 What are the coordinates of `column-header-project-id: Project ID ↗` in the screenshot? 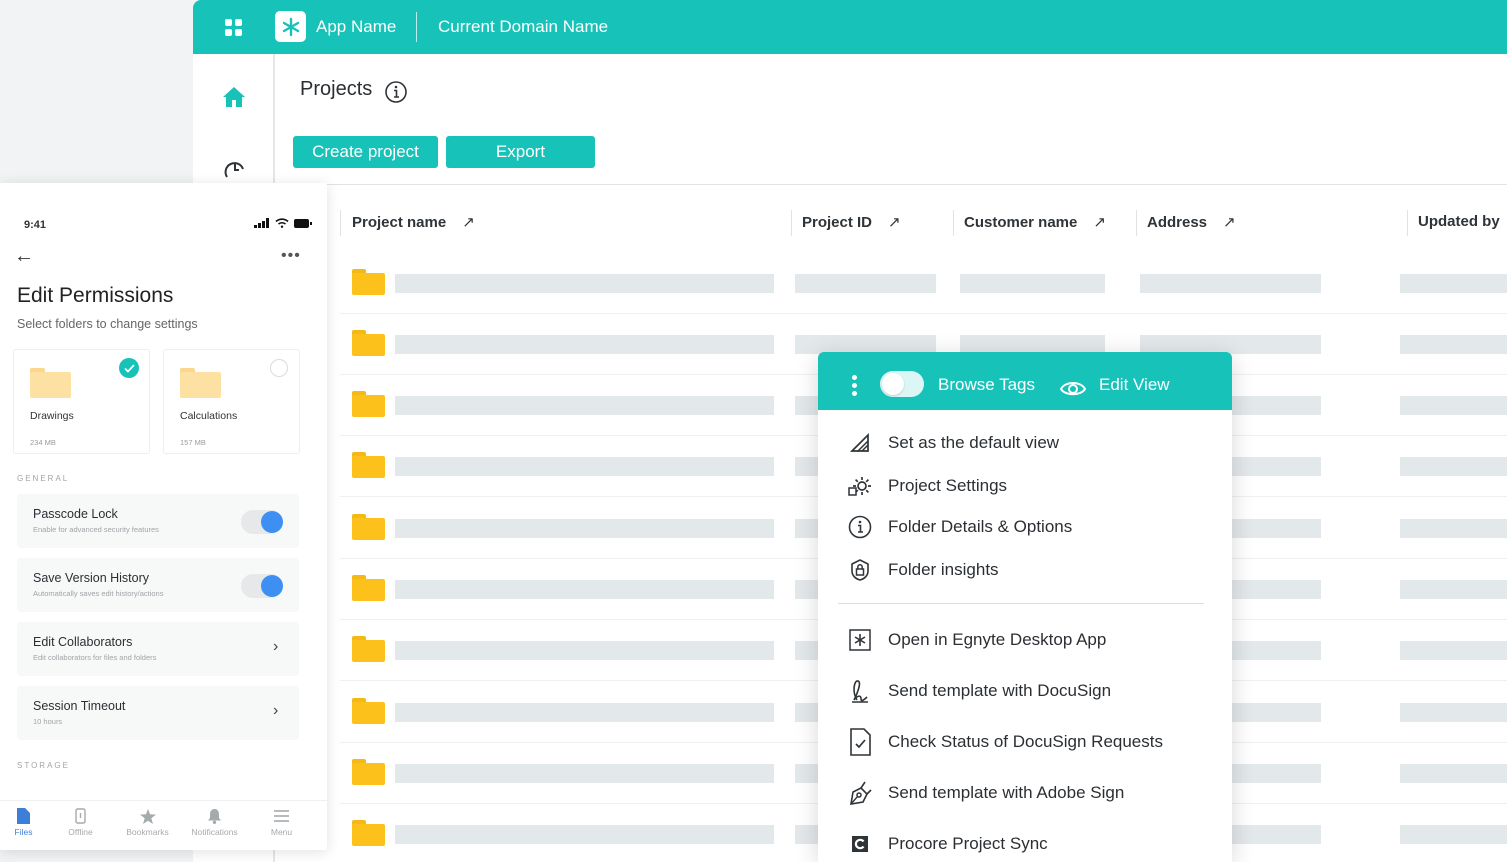 It's located at (851, 222).